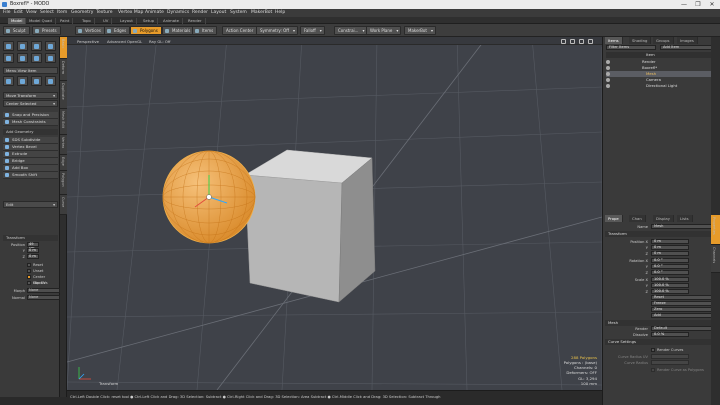 This screenshot has height=405, width=720. Describe the element at coordinates (50, 58) in the screenshot. I see `cone-tool-button` at that location.